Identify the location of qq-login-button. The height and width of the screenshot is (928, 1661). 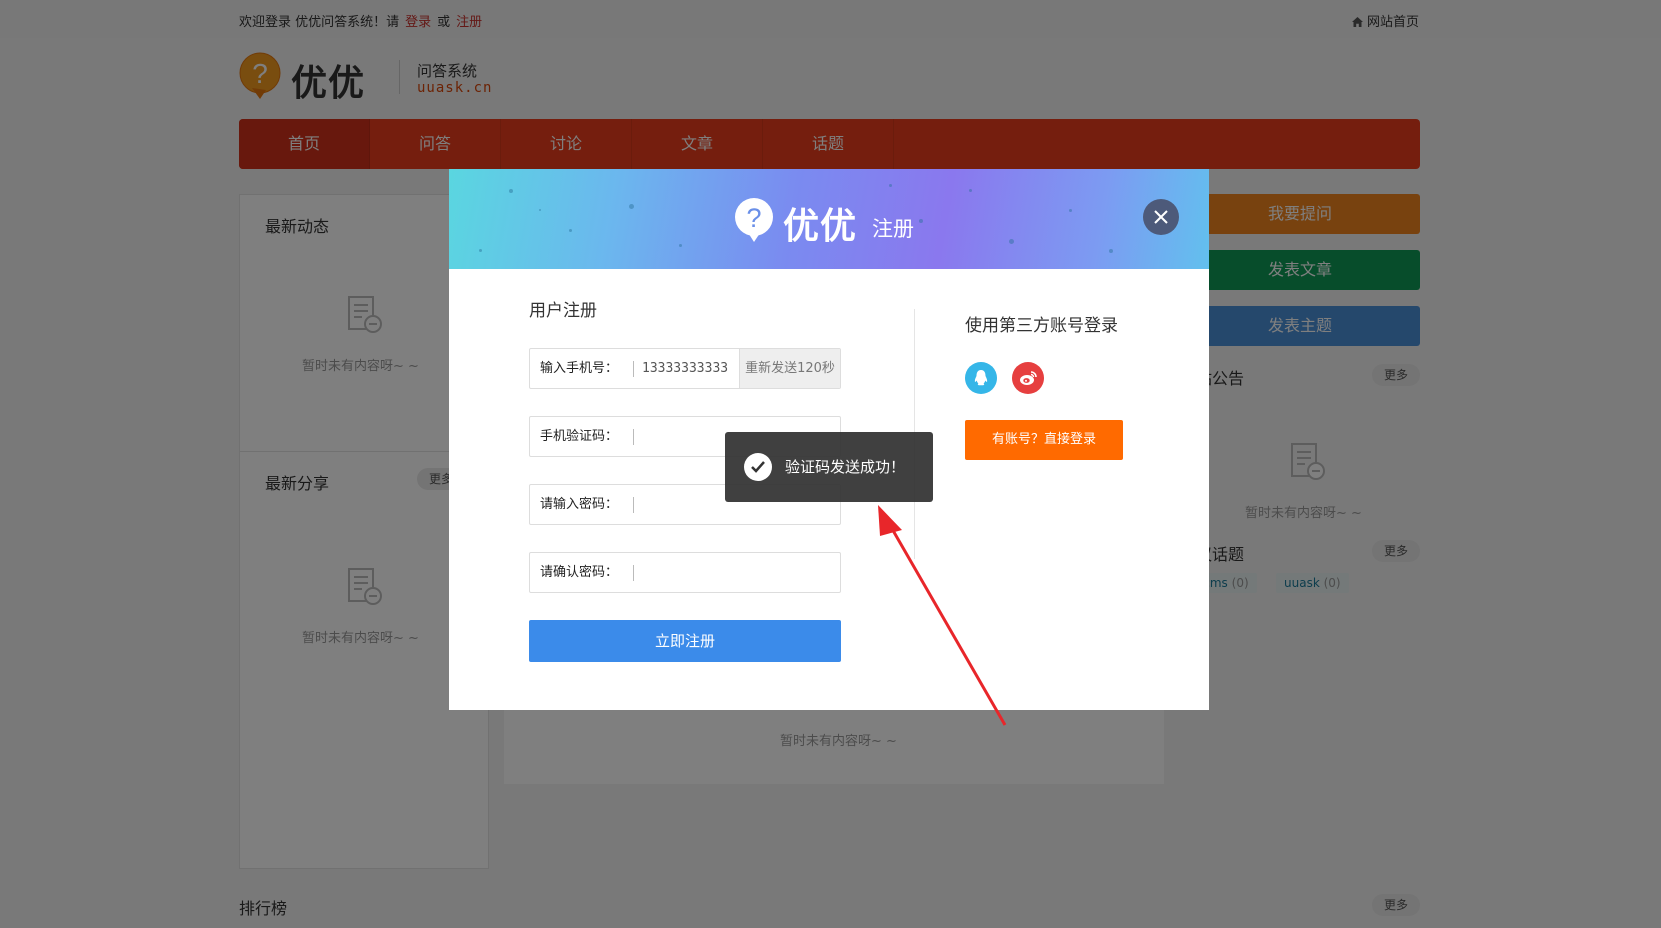
(981, 378).